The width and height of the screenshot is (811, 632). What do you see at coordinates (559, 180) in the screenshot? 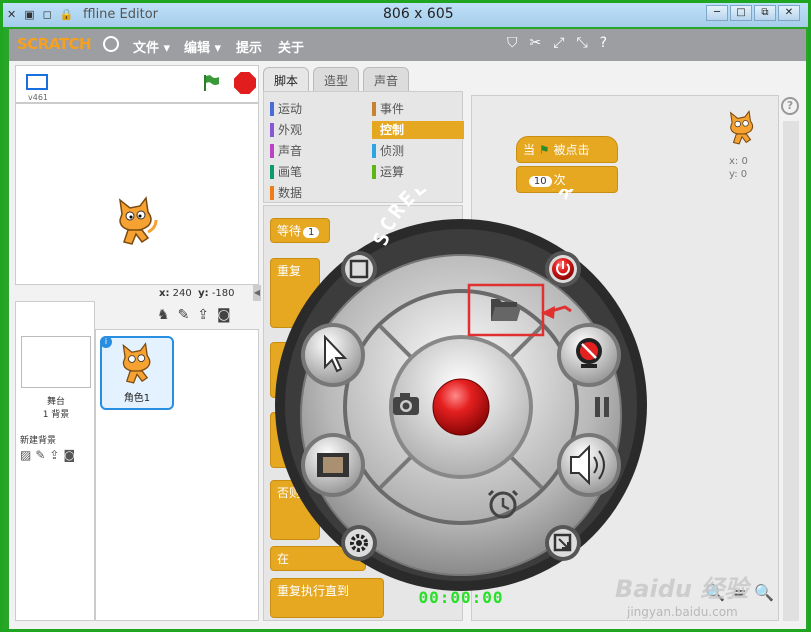
I see `times-label: 次` at bounding box center [559, 180].